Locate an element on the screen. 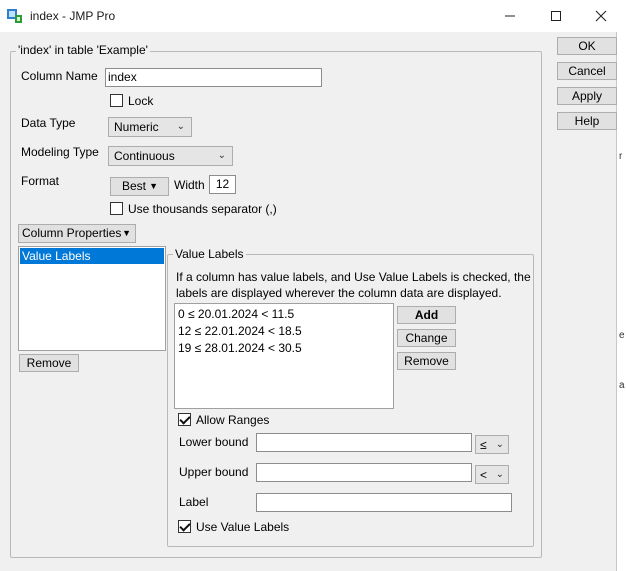  help-button: Help is located at coordinates (587, 121).